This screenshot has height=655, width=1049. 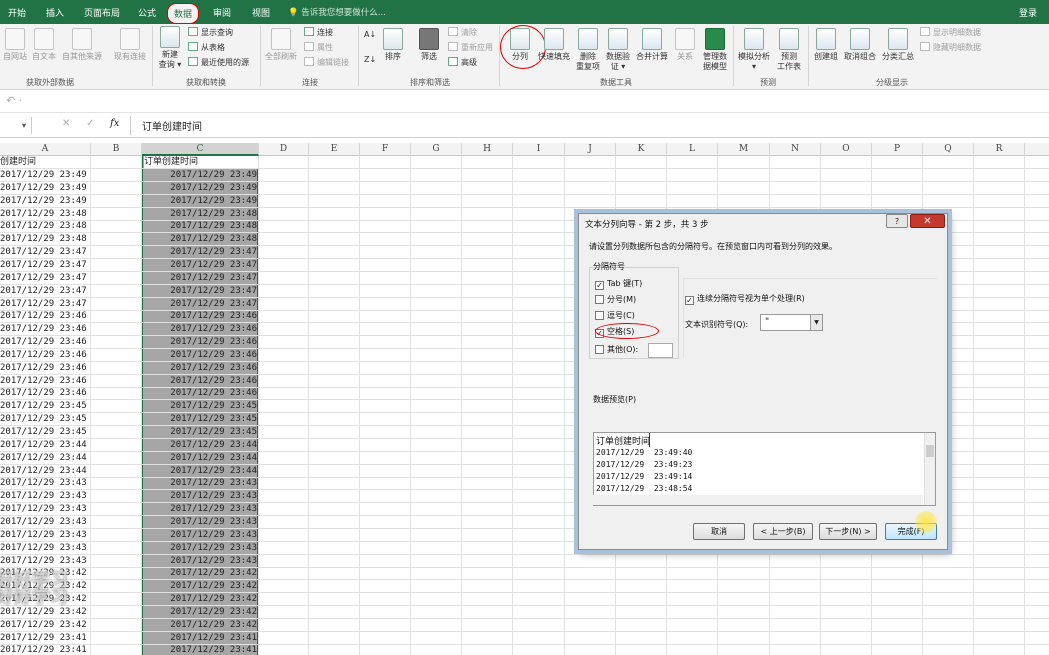 What do you see at coordinates (385, 149) in the screenshot?
I see `column-header-f: F` at bounding box center [385, 149].